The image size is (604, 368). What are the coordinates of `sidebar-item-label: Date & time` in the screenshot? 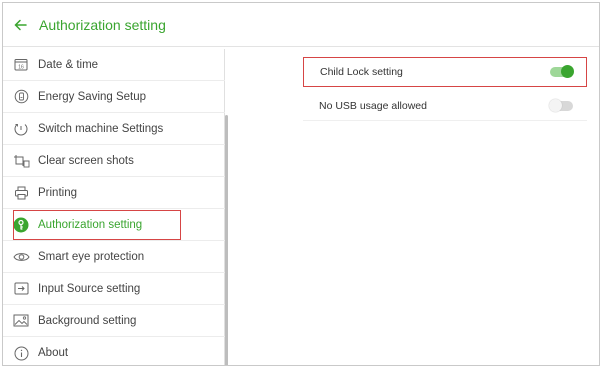 It's located at (68, 64).